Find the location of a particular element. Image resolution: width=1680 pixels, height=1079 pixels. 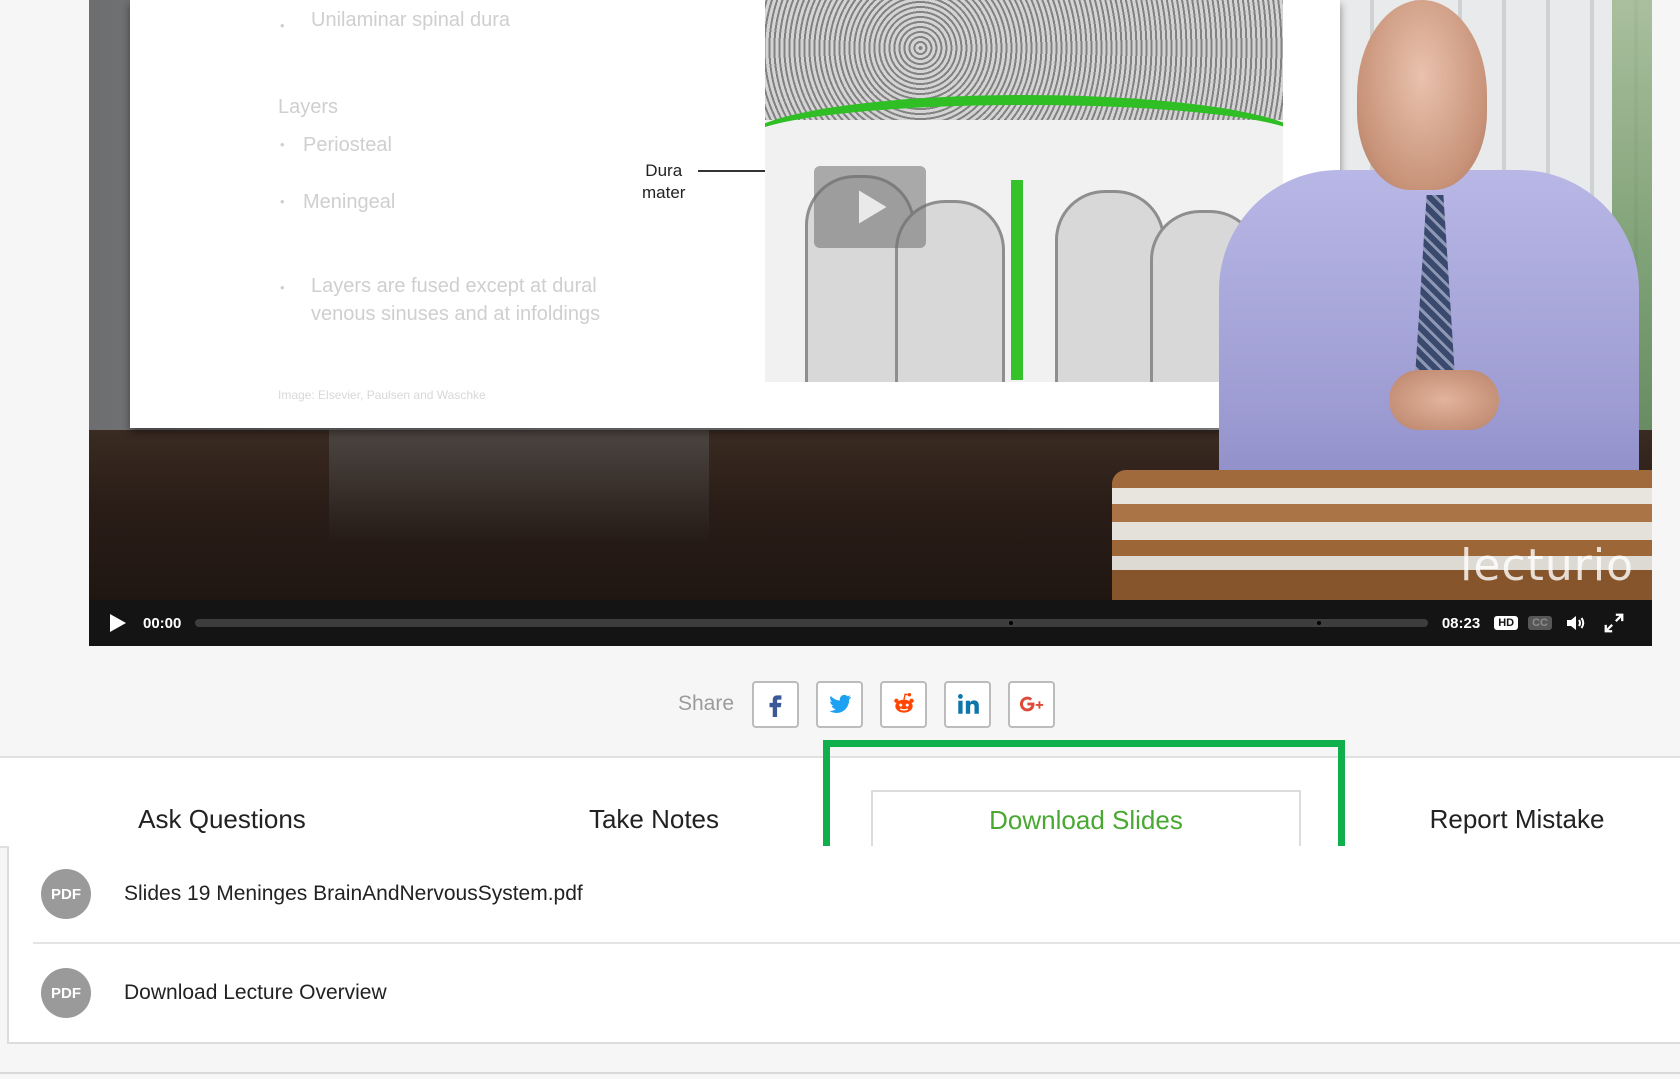

play-button is located at coordinates (117, 623).